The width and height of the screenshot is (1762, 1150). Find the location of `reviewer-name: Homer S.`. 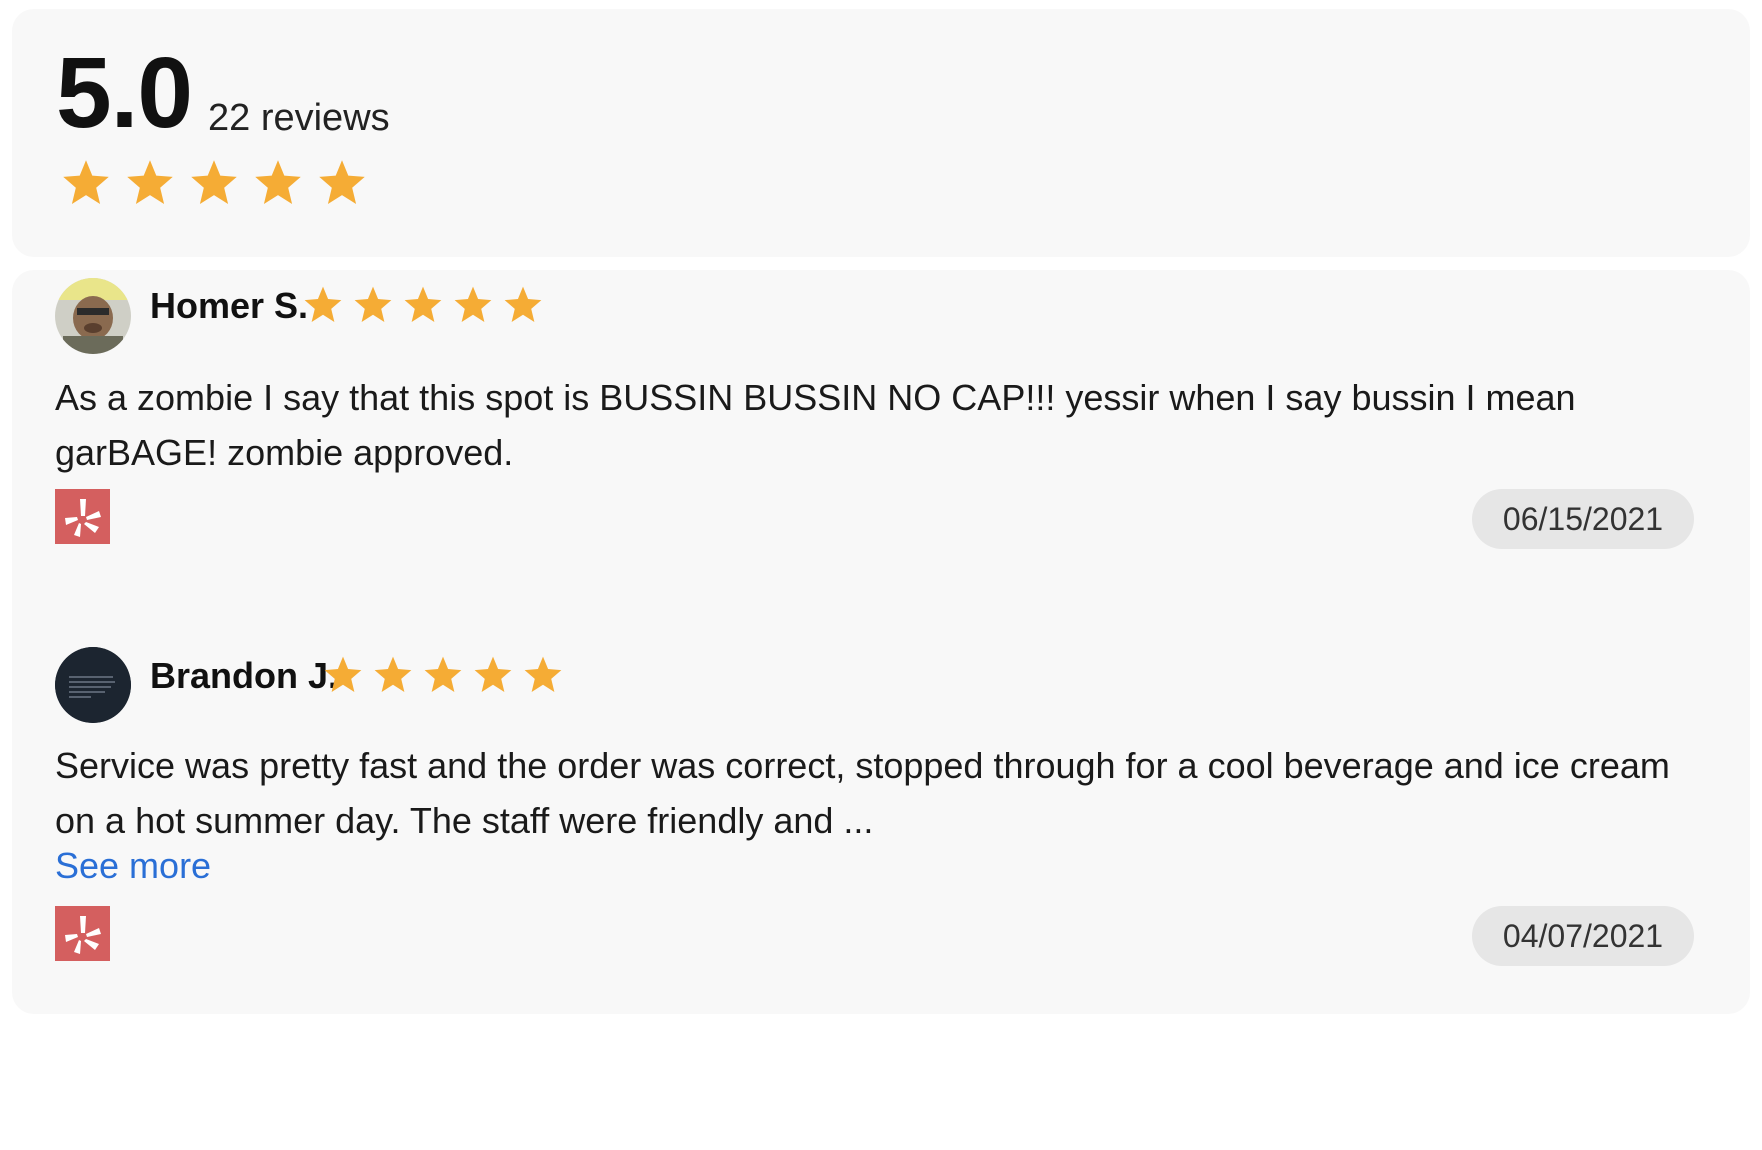

reviewer-name: Homer S. is located at coordinates (229, 305).